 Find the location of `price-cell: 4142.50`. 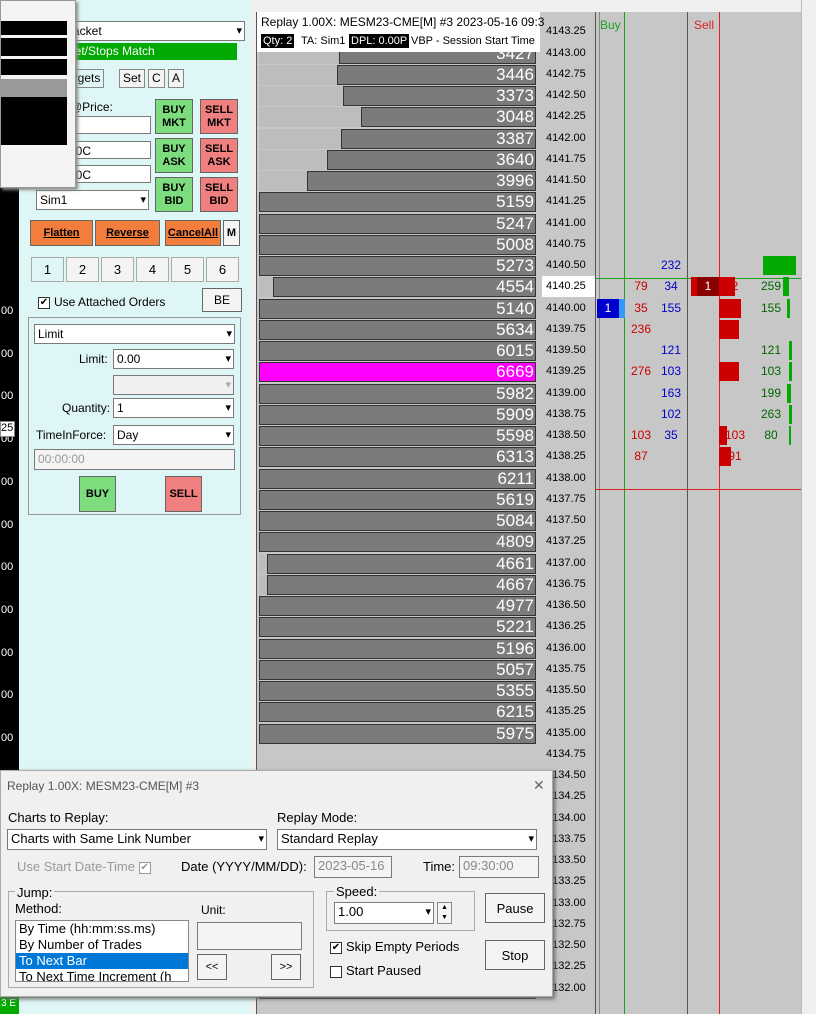

price-cell: 4142.50 is located at coordinates (568, 95).